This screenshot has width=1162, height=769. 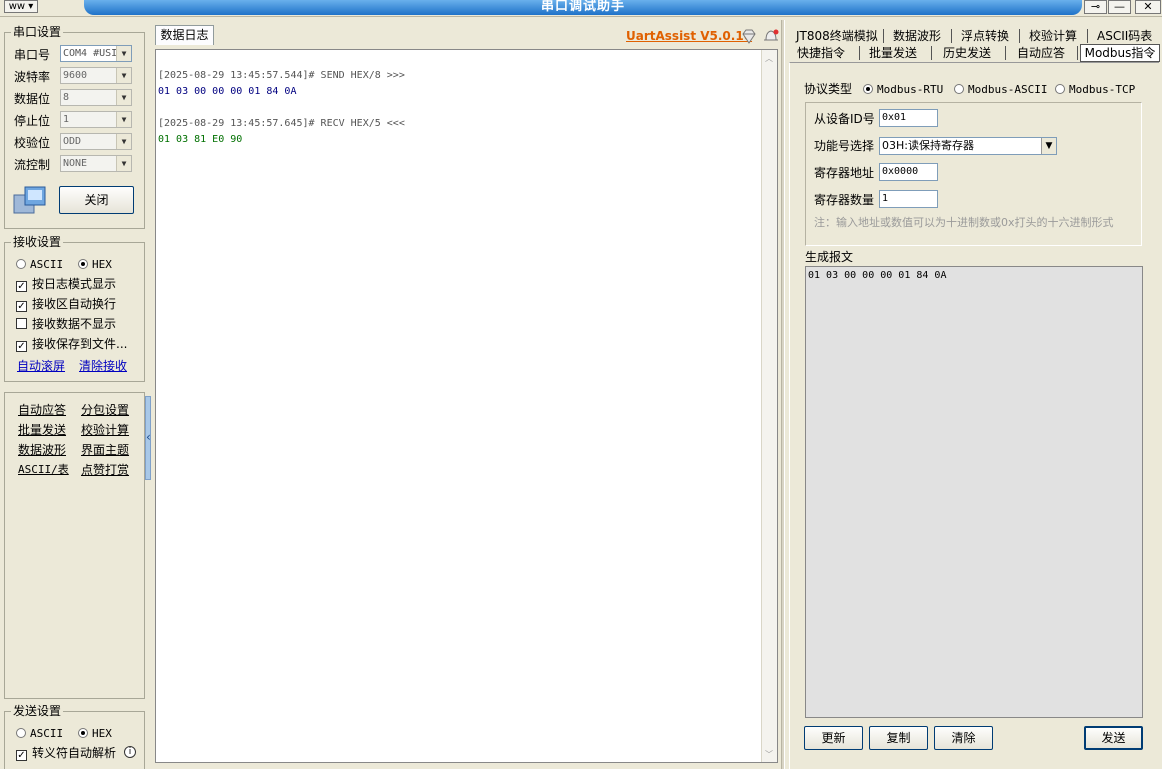 What do you see at coordinates (32, 121) in the screenshot?
I see `stopbits-label: 停止位` at bounding box center [32, 121].